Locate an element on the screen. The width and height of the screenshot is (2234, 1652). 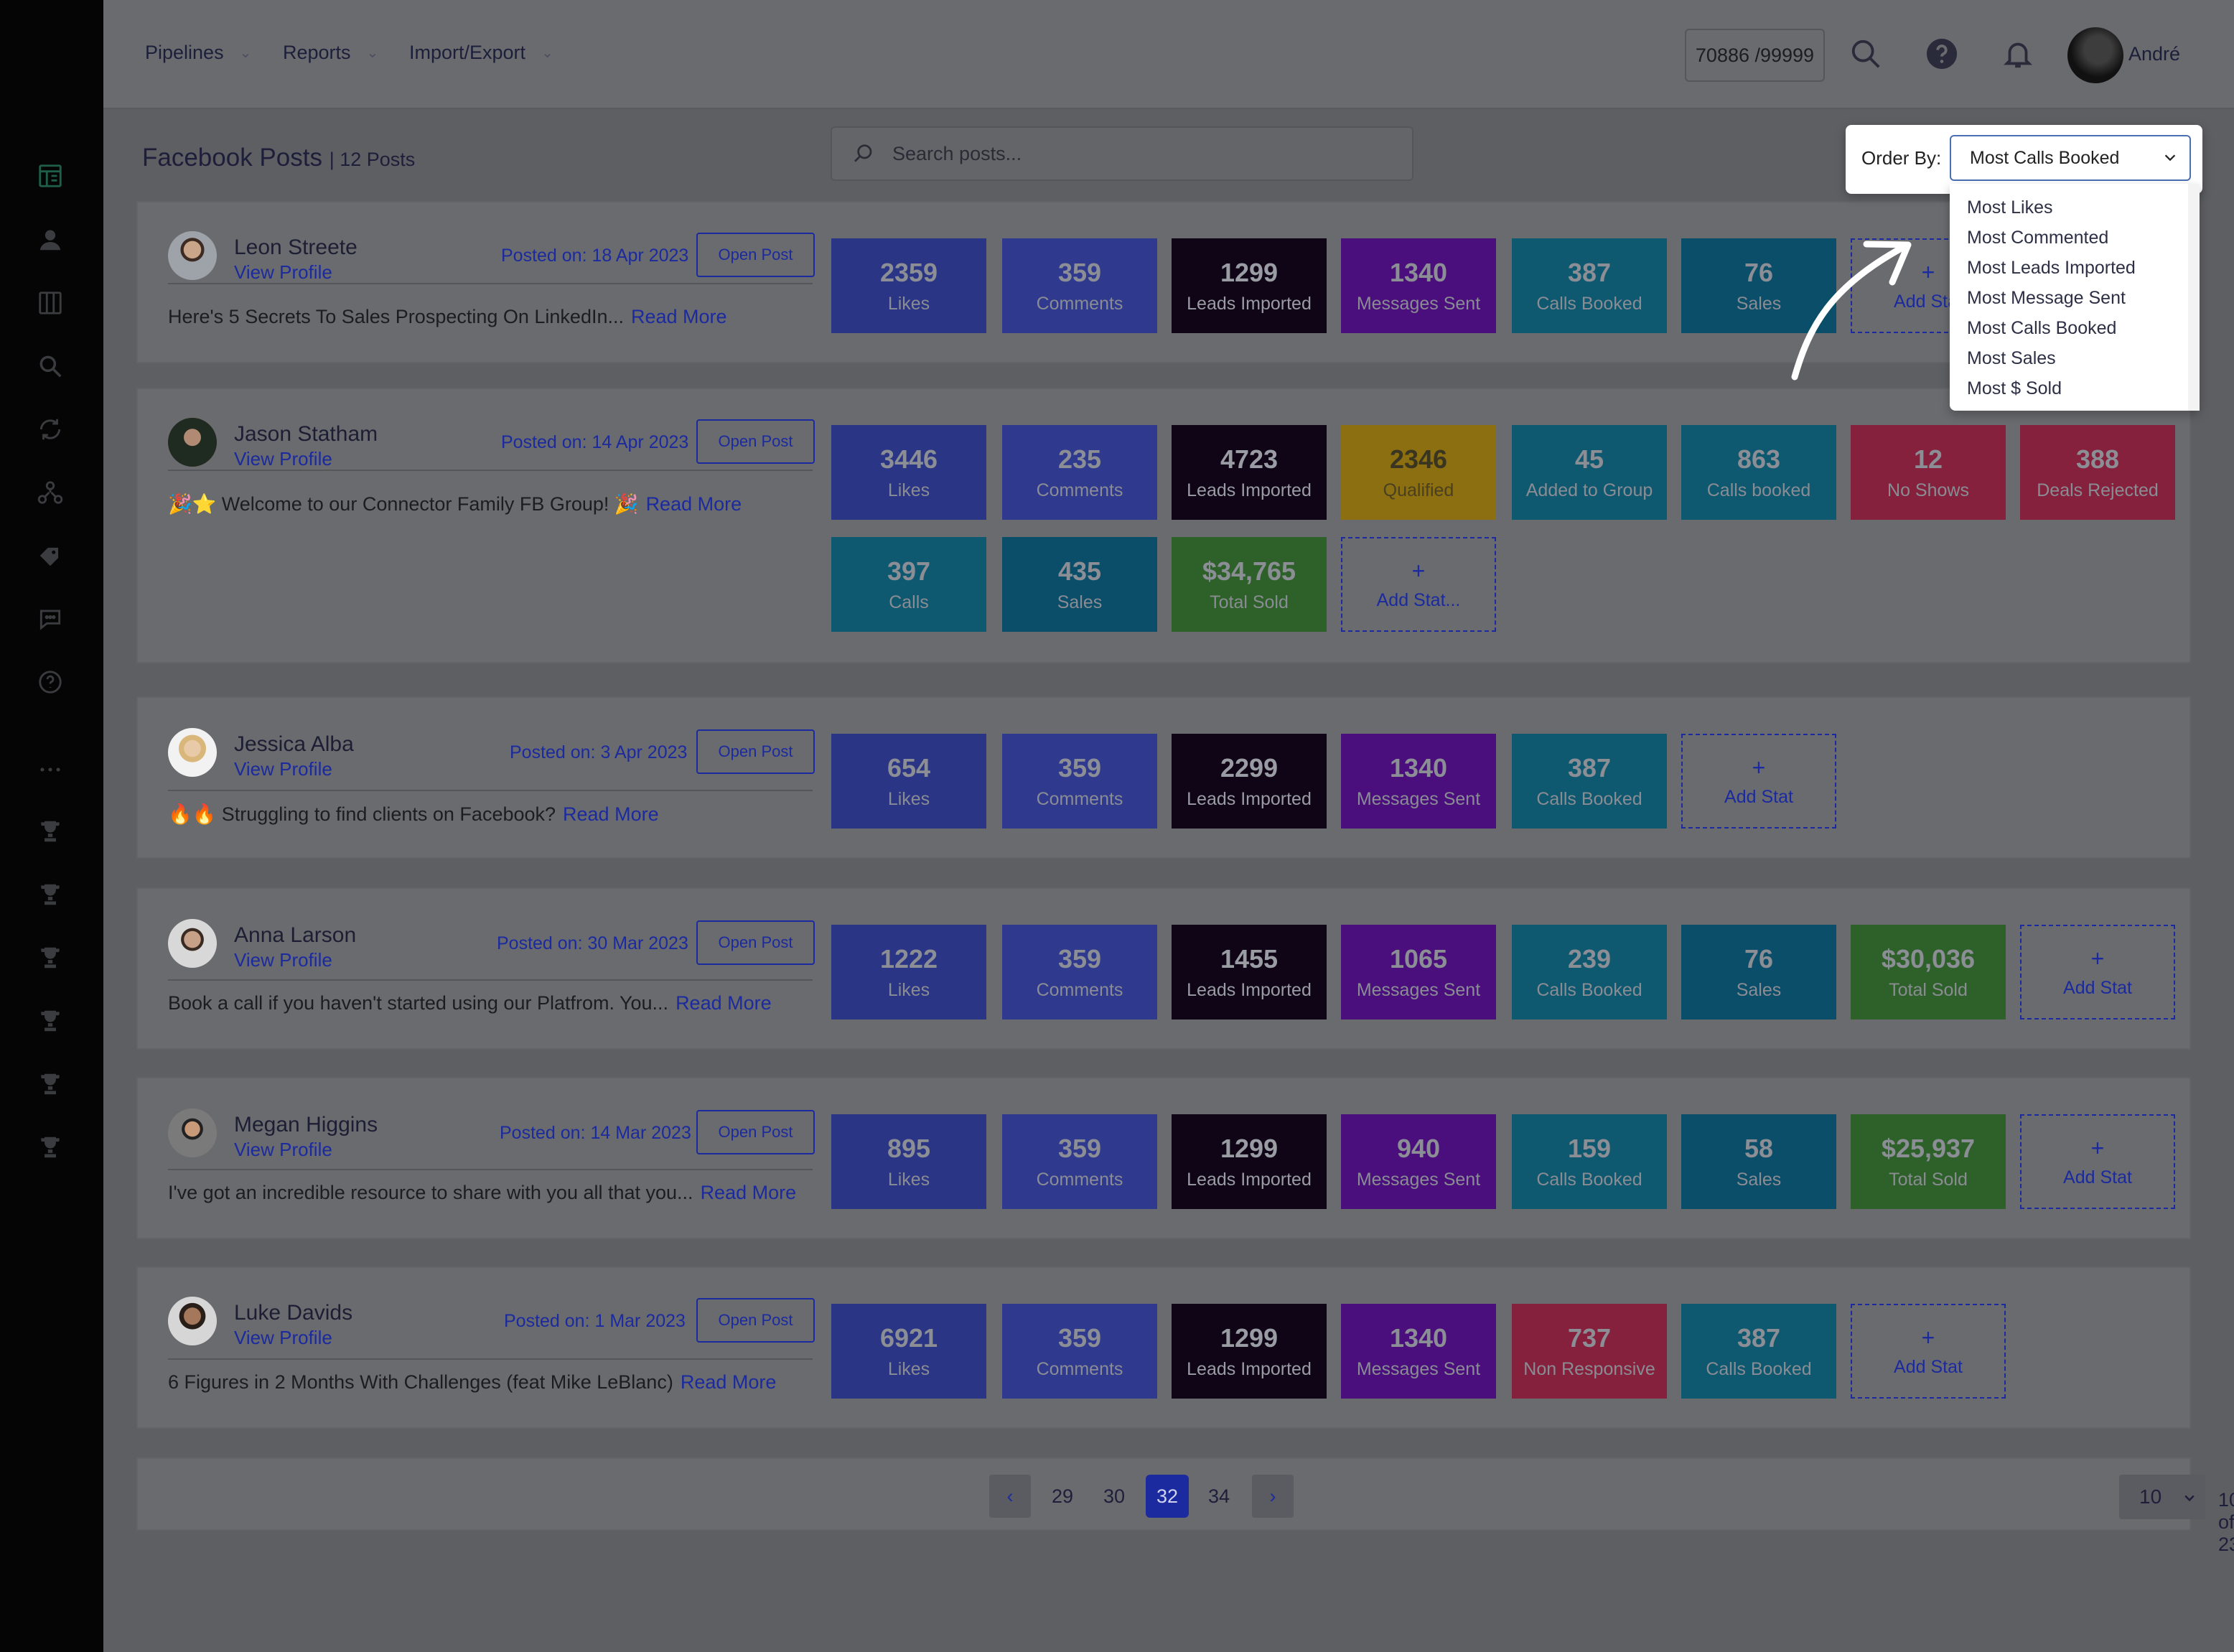
nav-import-export: Import/Export ⌄ is located at coordinates (481, 53).